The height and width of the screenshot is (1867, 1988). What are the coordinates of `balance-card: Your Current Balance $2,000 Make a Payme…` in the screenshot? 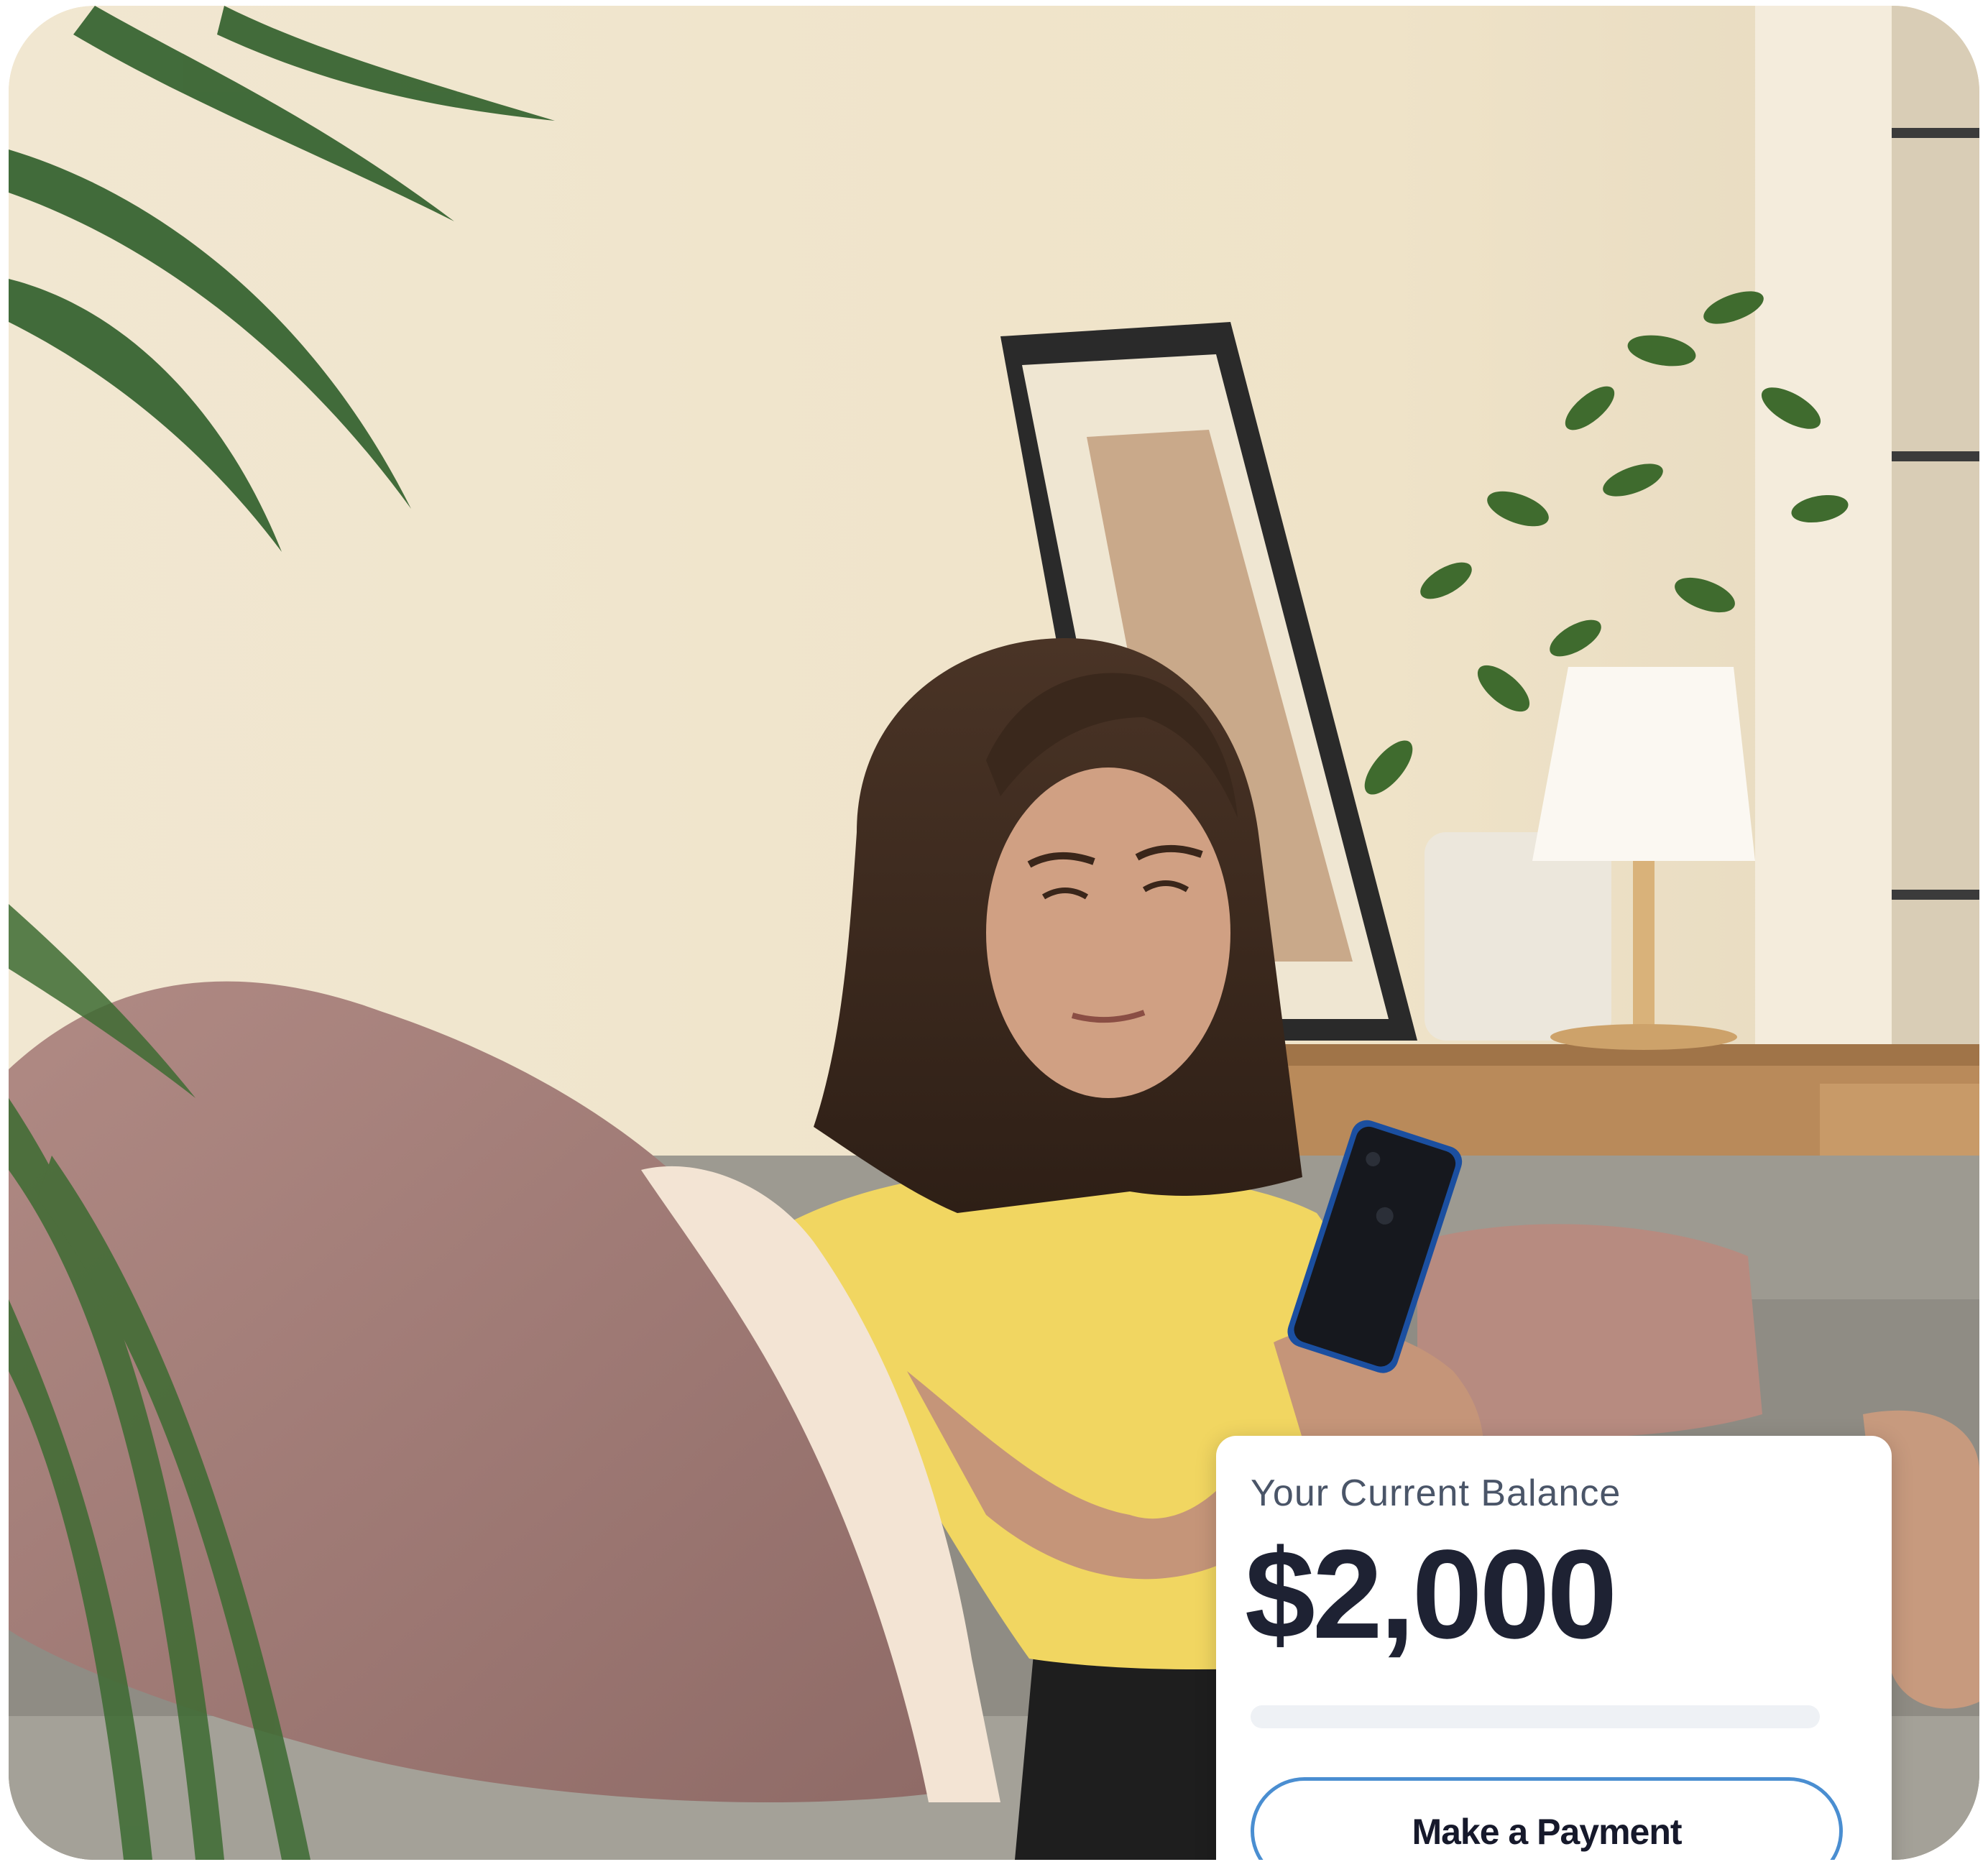 It's located at (1554, 1648).